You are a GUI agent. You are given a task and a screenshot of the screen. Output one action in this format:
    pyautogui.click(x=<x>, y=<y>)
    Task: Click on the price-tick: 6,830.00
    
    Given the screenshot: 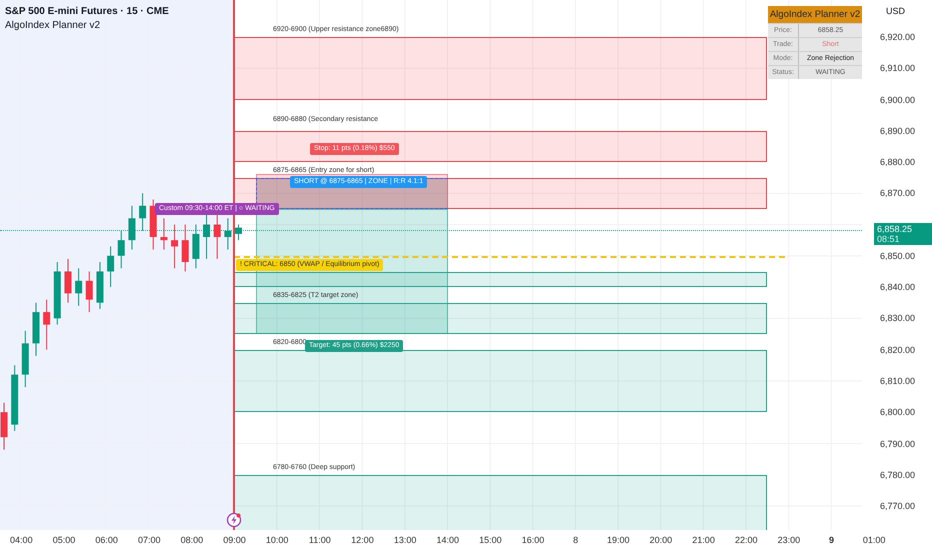 What is the action you would take?
    pyautogui.click(x=898, y=318)
    